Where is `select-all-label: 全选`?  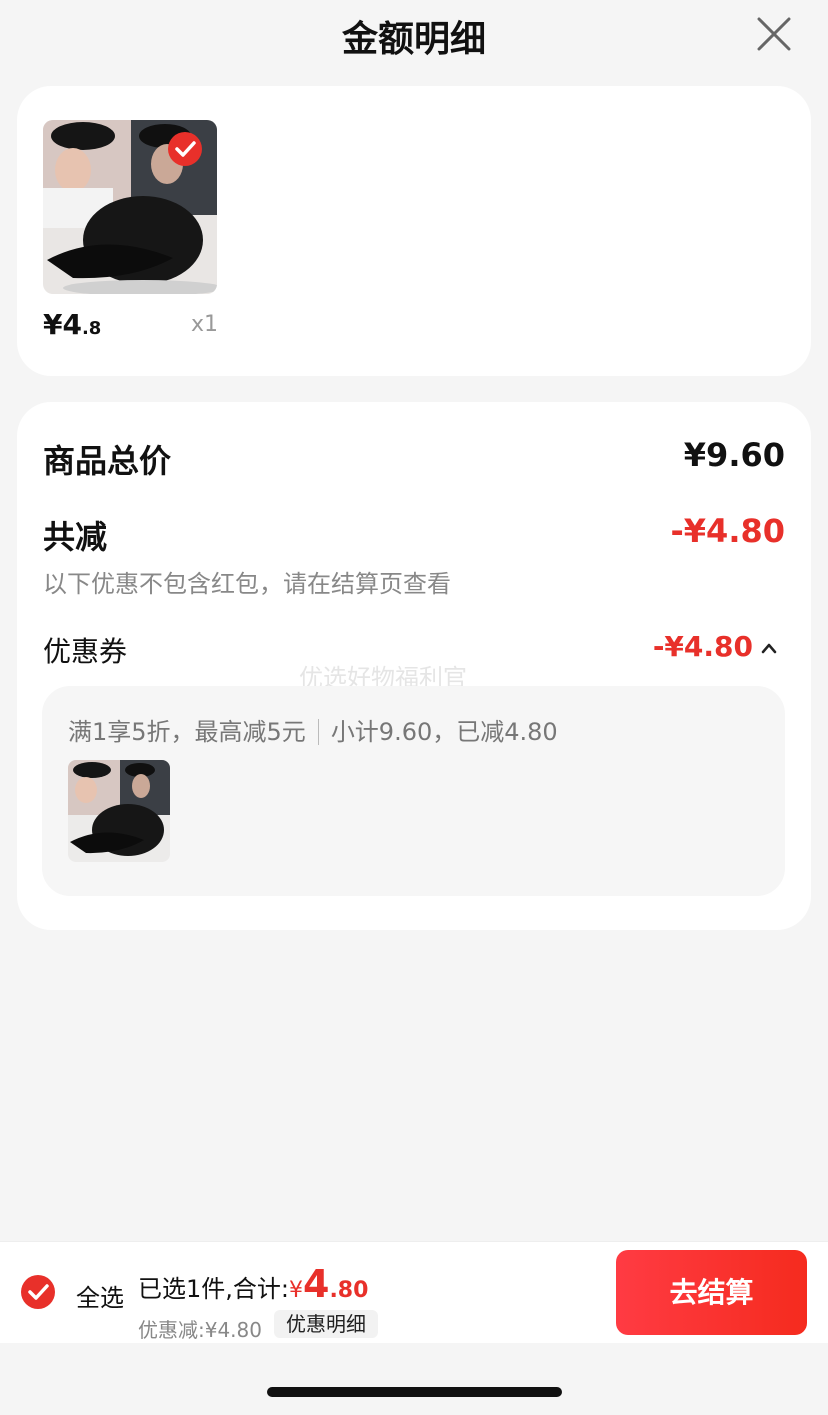
select-all-label: 全选 is located at coordinates (100, 1295).